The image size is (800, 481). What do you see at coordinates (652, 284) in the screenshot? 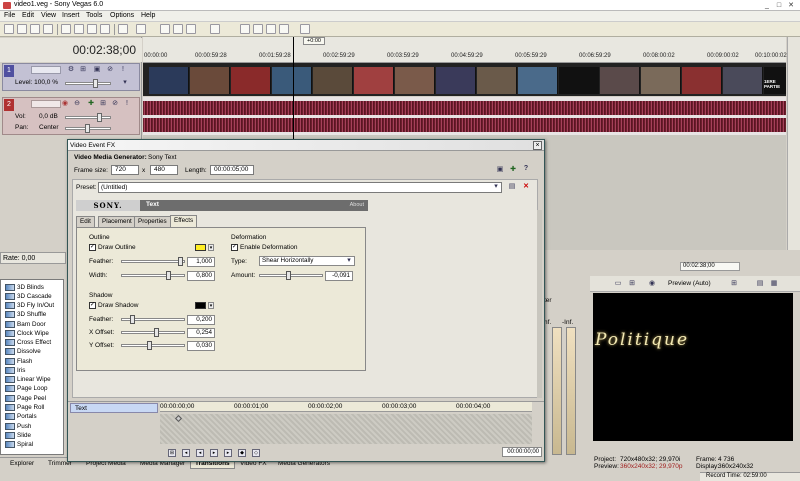
I see `preview-quality-icon: ◉` at bounding box center [652, 284].